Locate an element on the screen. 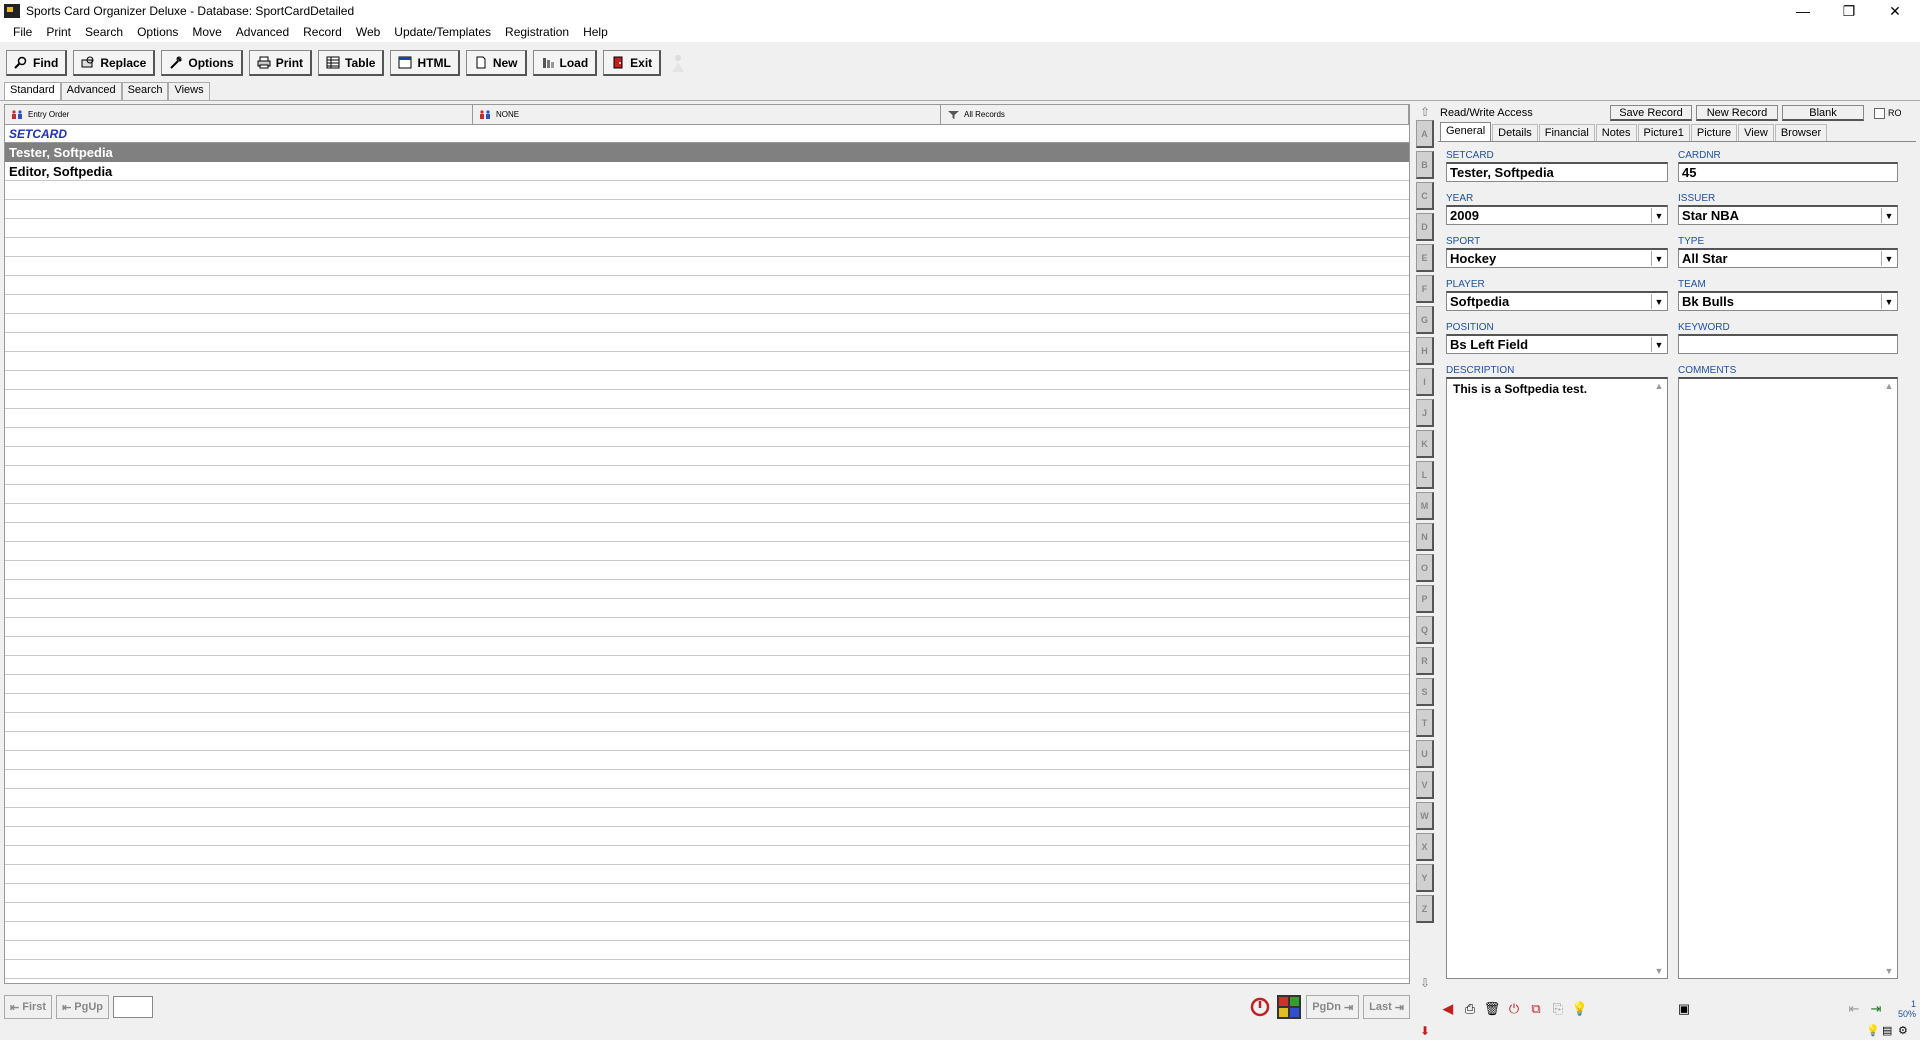 Image resolution: width=1920 pixels, height=1040 pixels. scroll-up-icon: ⇧ is located at coordinates (1425, 112).